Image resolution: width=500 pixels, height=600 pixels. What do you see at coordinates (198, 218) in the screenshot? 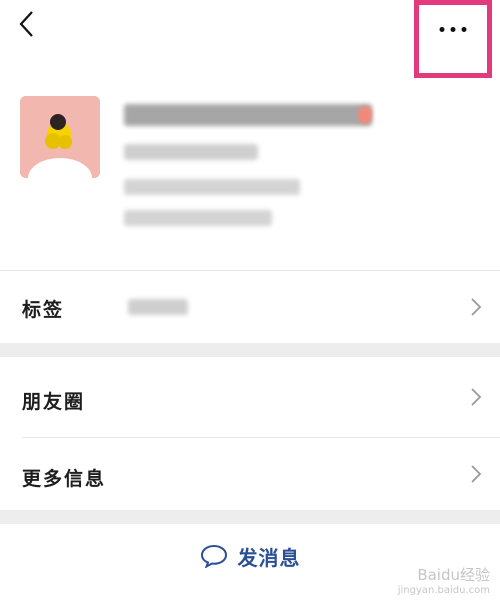
I see `profile-line-3-blurred` at bounding box center [198, 218].